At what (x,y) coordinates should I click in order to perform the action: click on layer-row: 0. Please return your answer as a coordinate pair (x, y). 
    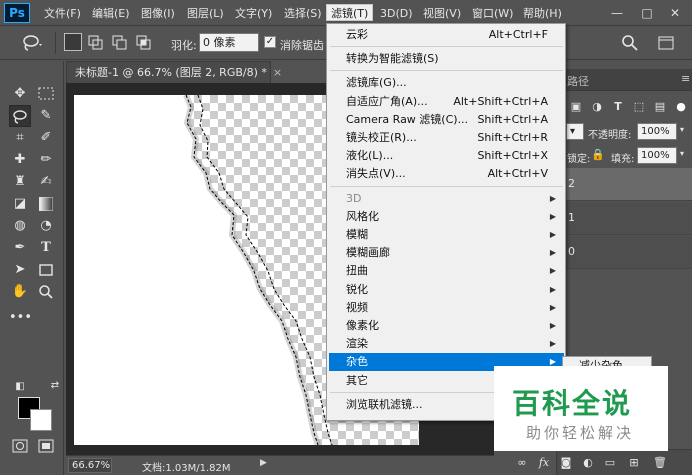
    Looking at the image, I should click on (624, 252).